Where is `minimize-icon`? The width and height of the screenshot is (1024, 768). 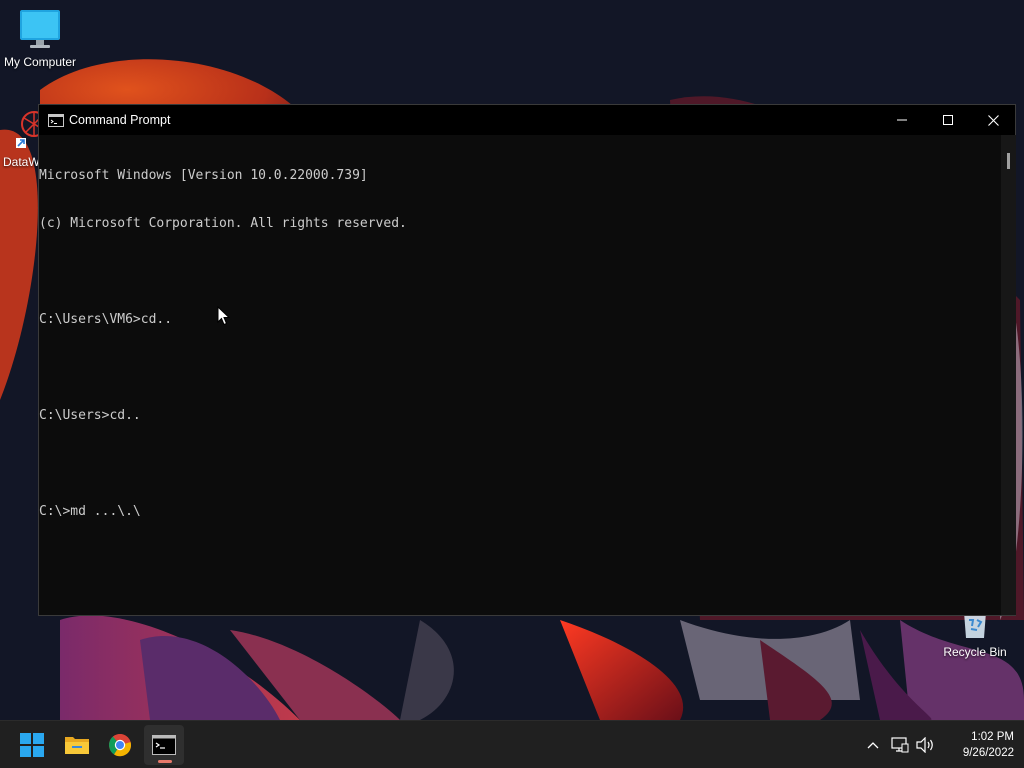 minimize-icon is located at coordinates (902, 120).